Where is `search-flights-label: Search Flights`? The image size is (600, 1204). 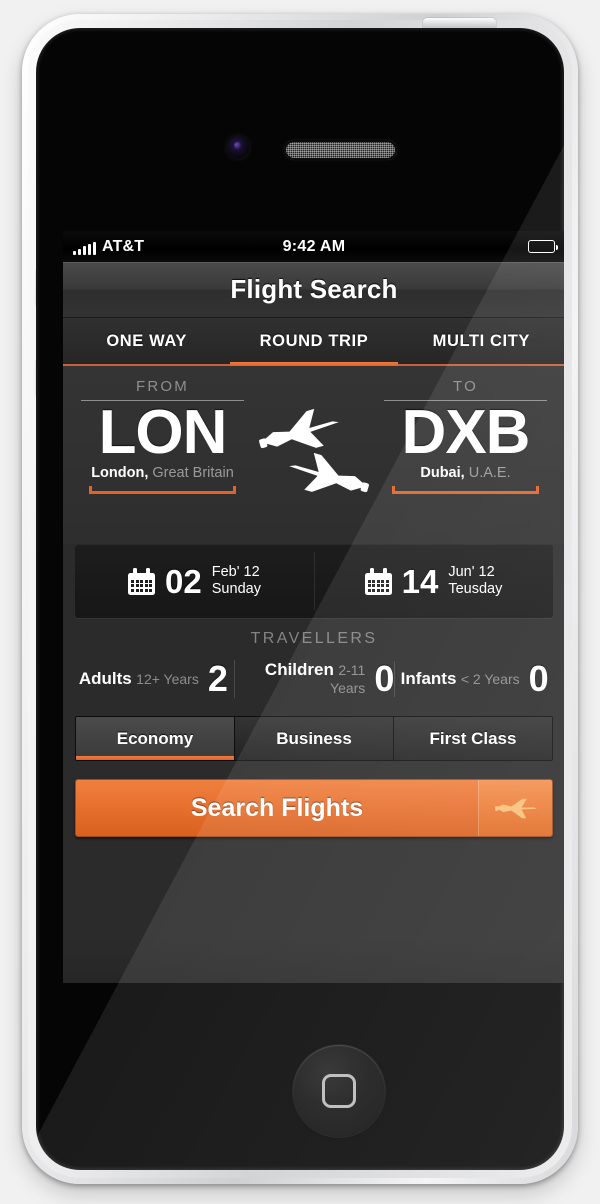
search-flights-label: Search Flights is located at coordinates (277, 807).